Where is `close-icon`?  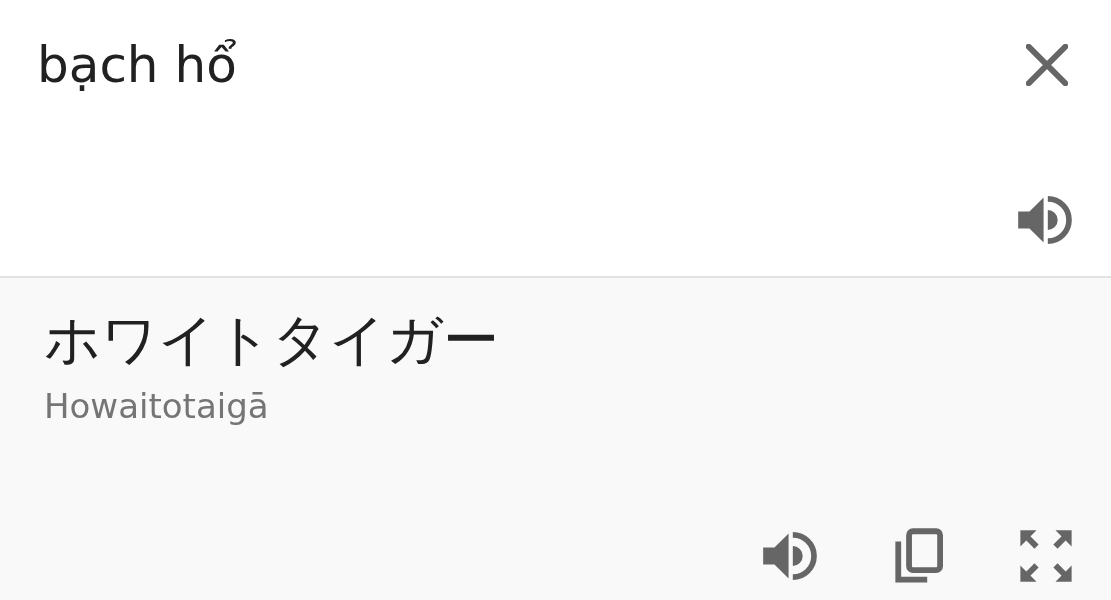
close-icon is located at coordinates (1047, 65).